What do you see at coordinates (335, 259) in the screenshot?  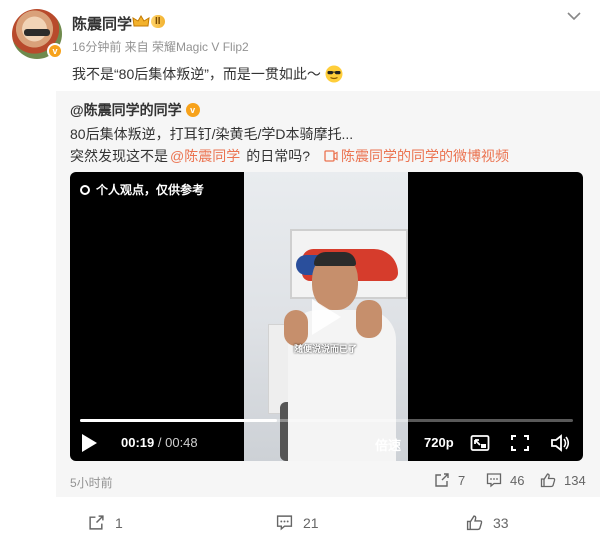 I see `person-hair` at bounding box center [335, 259].